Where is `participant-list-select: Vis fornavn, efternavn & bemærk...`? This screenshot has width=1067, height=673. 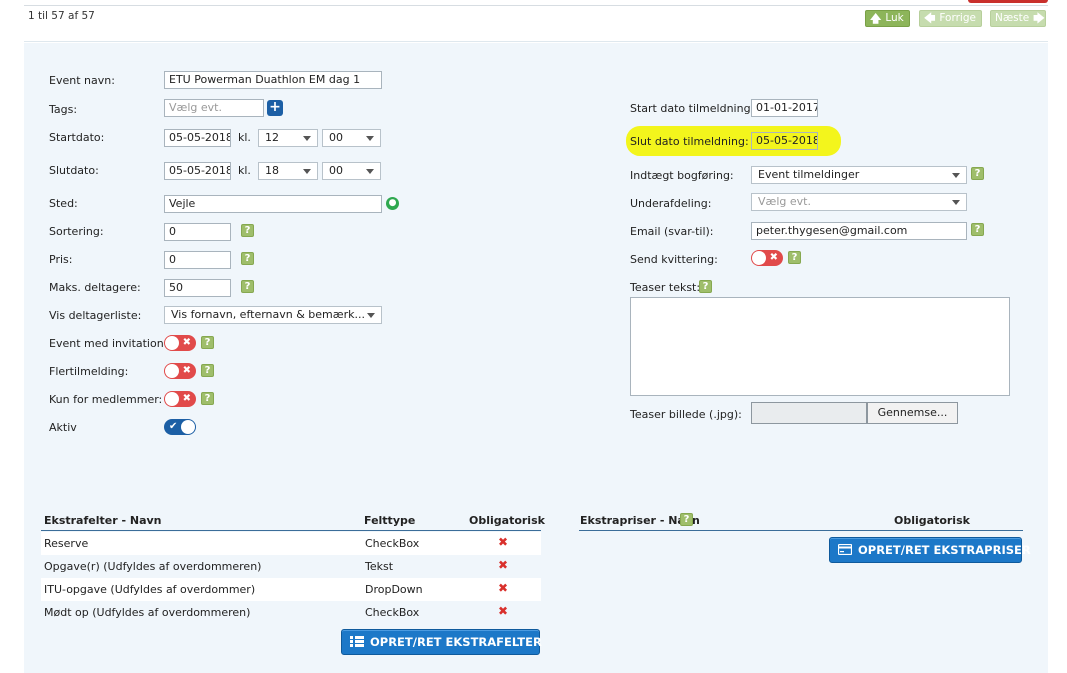
participant-list-select: Vis fornavn, efternavn & bemærk... is located at coordinates (273, 315).